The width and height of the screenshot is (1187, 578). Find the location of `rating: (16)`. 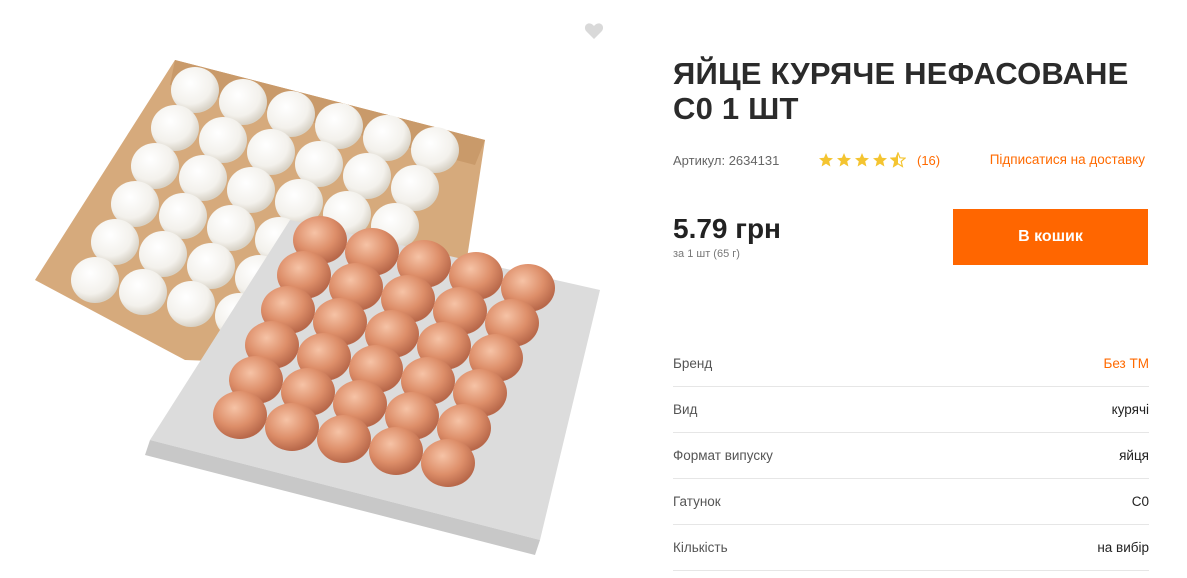

rating: (16) is located at coordinates (879, 160).